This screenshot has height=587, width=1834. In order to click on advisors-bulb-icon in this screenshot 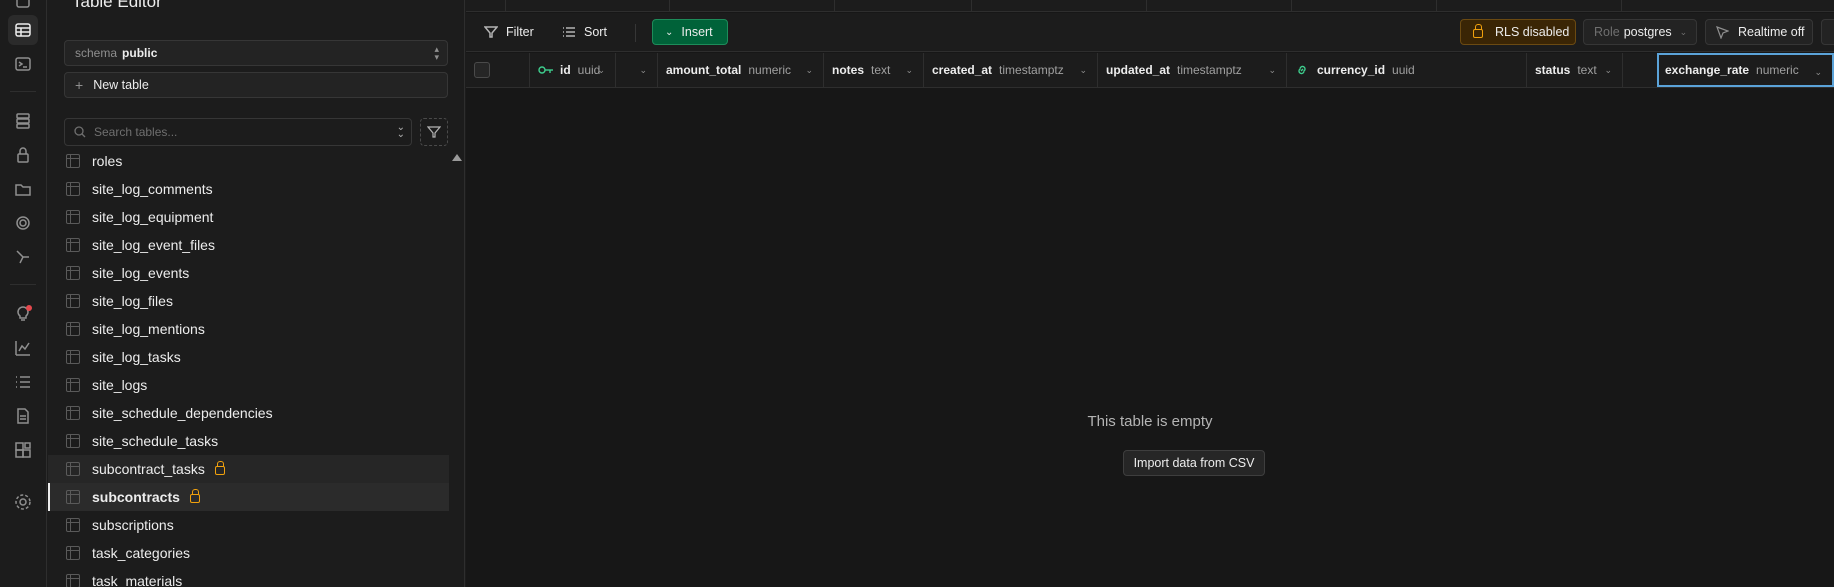, I will do `click(23, 314)`.